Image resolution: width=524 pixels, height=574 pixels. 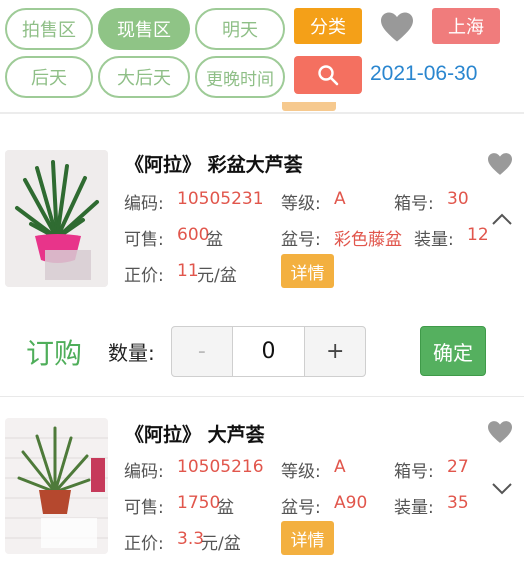 I want to click on code-label-2: 编码:, so click(x=144, y=472).